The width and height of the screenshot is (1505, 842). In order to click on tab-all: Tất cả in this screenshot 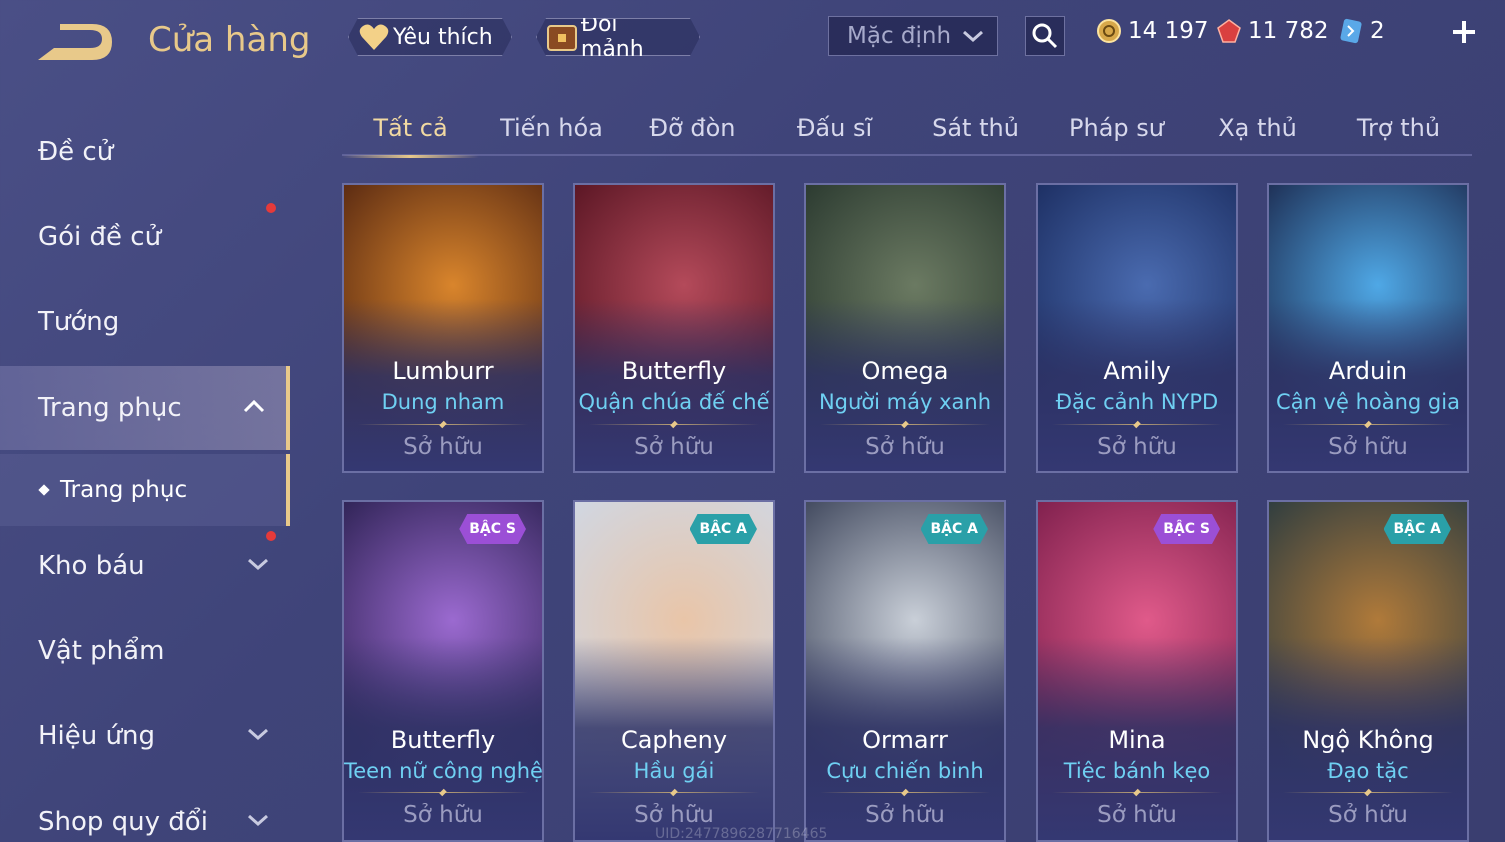, I will do `click(410, 129)`.